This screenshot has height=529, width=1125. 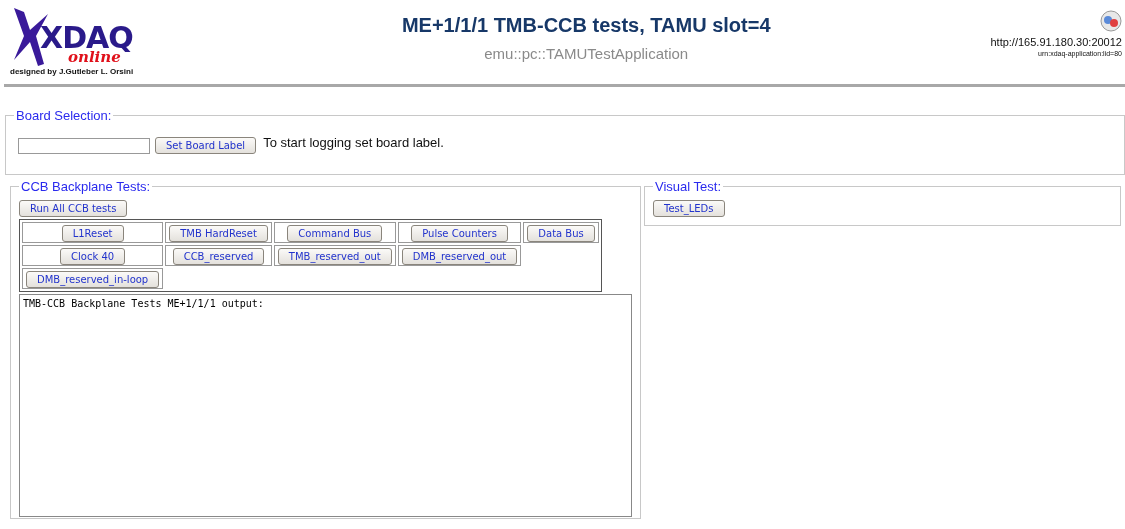 What do you see at coordinates (353, 142) in the screenshot?
I see `board-label-hint: To start logging set board label.` at bounding box center [353, 142].